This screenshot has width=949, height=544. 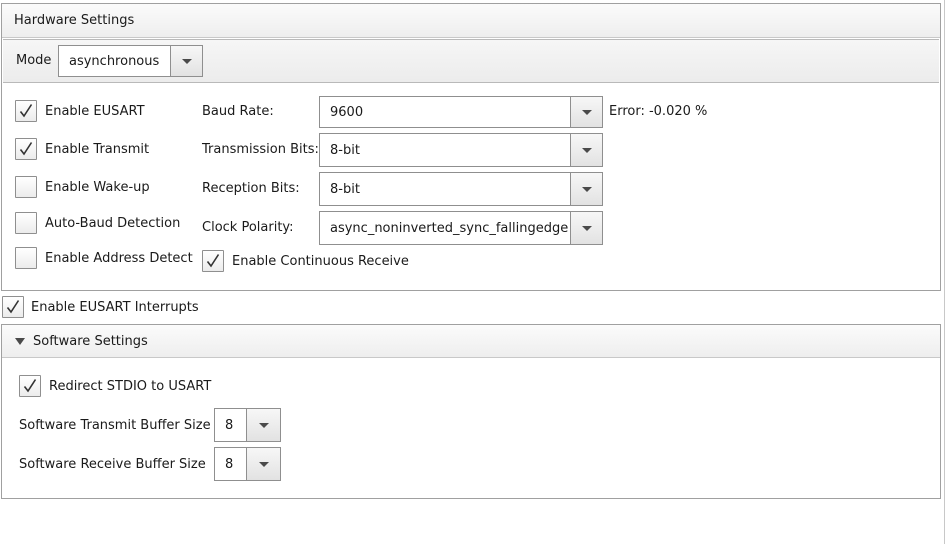 I want to click on clock-polarity-select: async_noninverted_sync_fallingedge, so click(x=461, y=228).